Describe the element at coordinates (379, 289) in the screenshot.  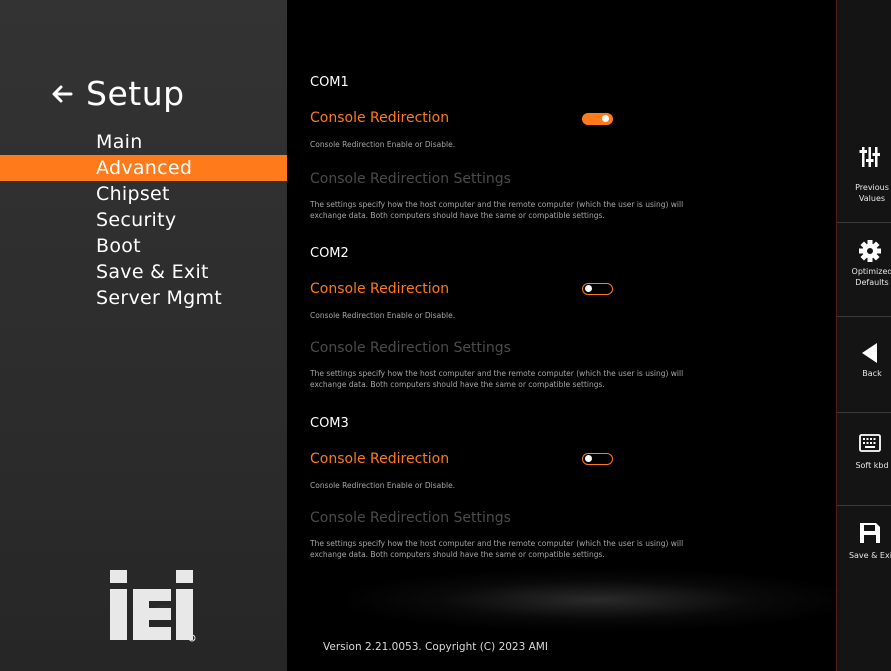
I see `com2-console-redirection-label: Console Redirection` at that location.